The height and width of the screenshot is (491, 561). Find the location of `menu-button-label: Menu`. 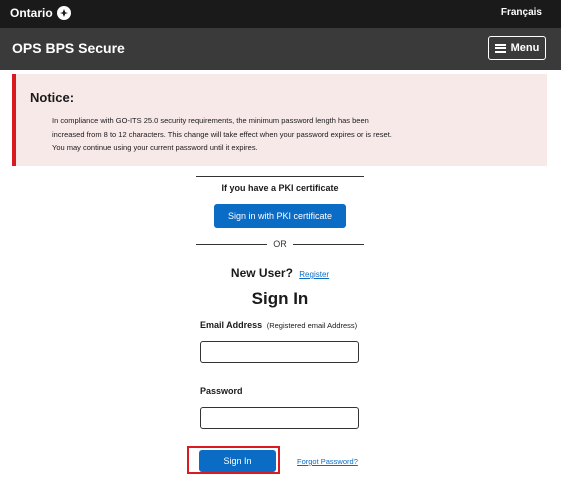

menu-button-label: Menu is located at coordinates (525, 48).